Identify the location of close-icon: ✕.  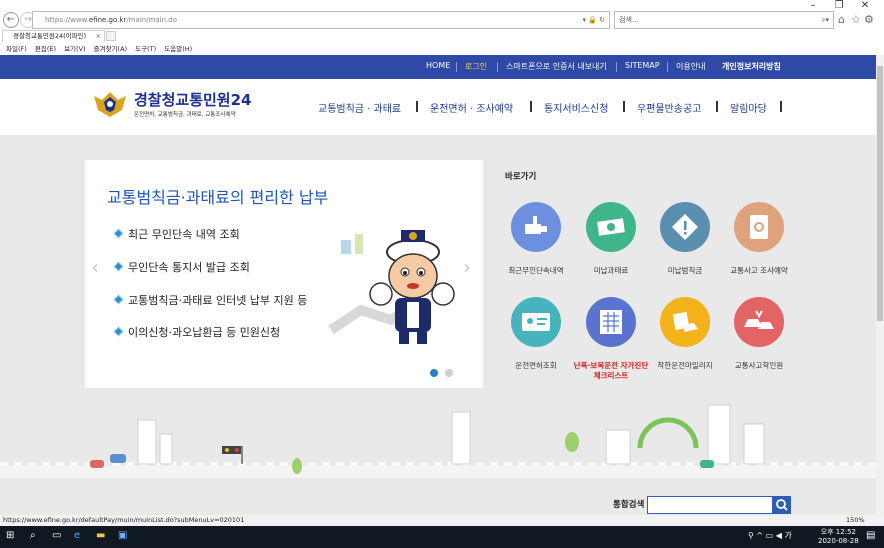
(865, 5).